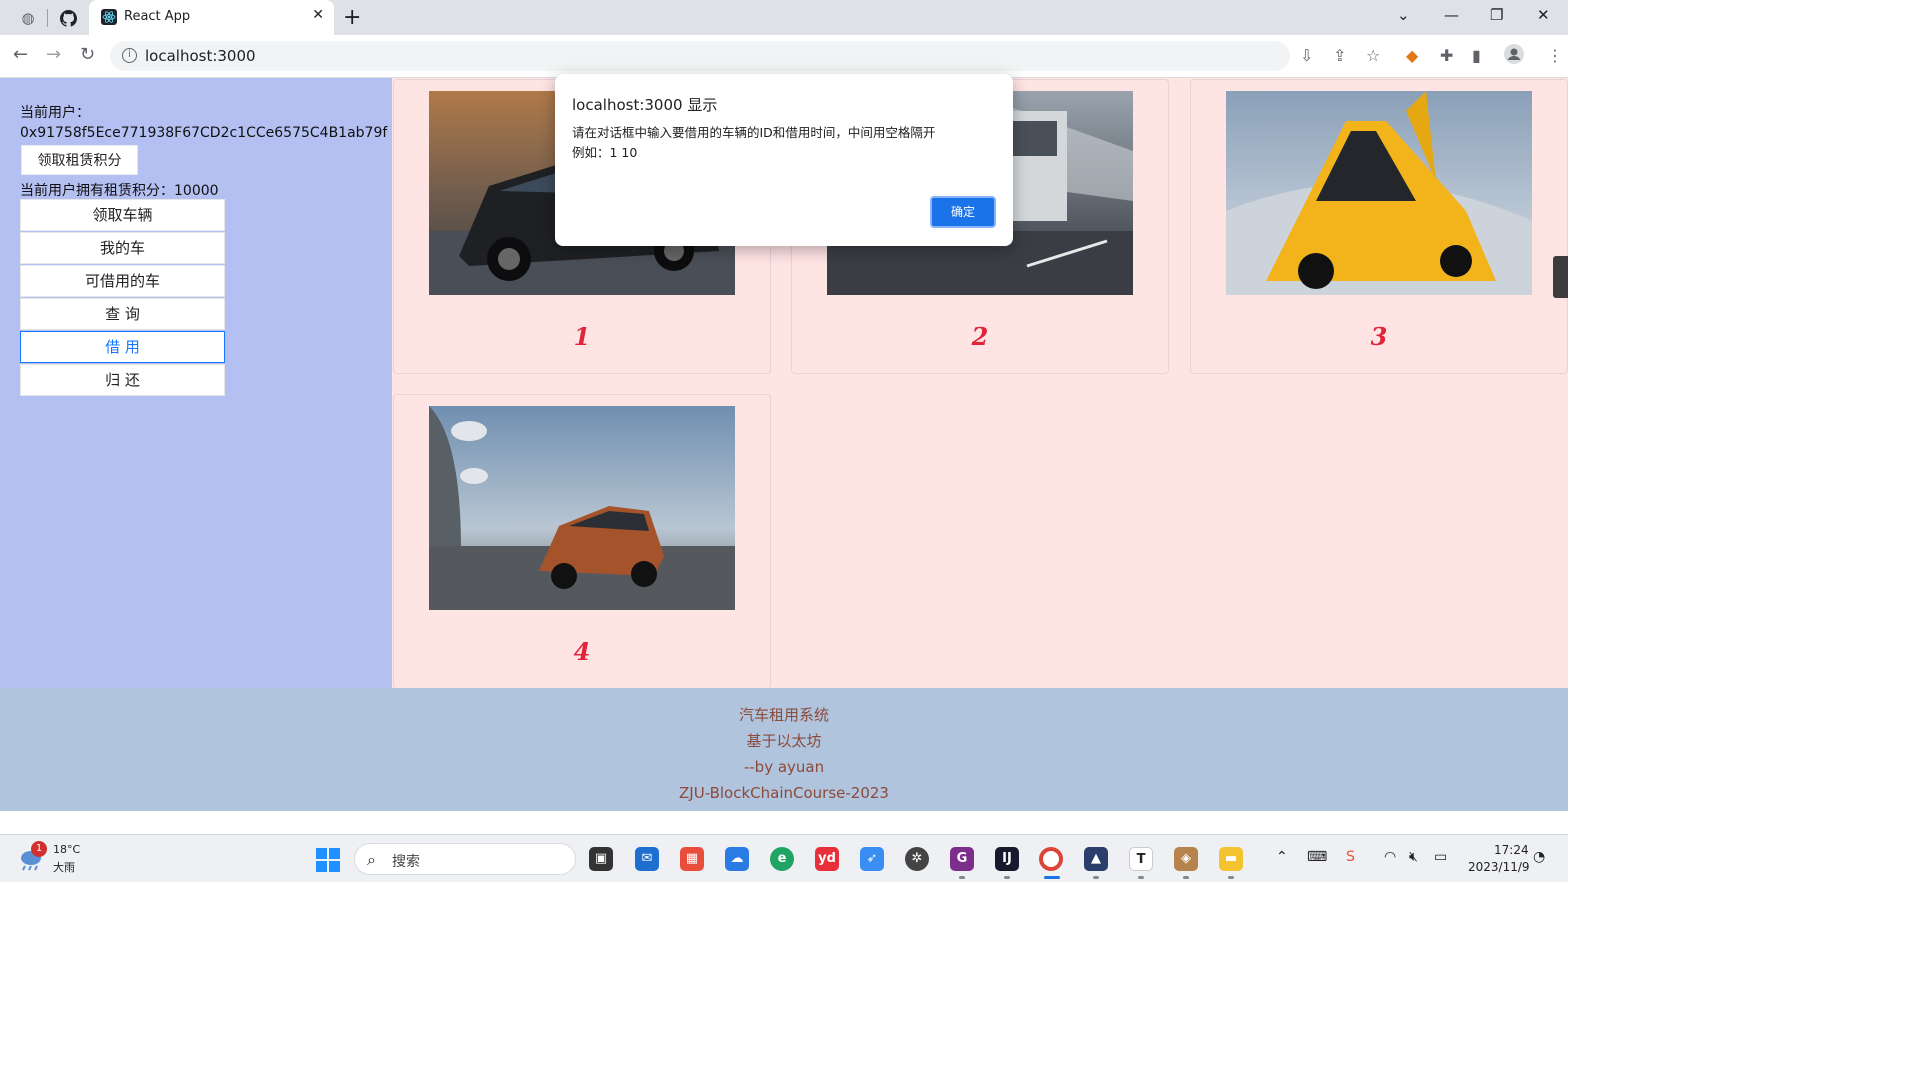 Image resolution: width=1920 pixels, height=1080 pixels. I want to click on dialog-message: 请在对话框中输入要借用的车辆的ID和借用时间，中间用空格隔开 例如：1 10, so click(753, 143).